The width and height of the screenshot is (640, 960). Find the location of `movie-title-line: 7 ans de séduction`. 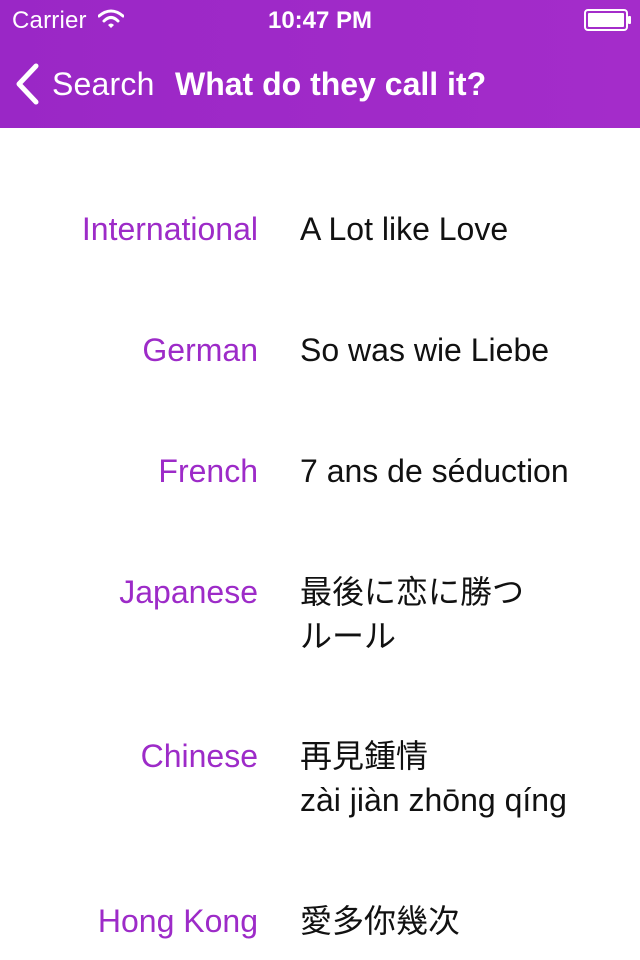

movie-title-line: 7 ans de séduction is located at coordinates (434, 471).